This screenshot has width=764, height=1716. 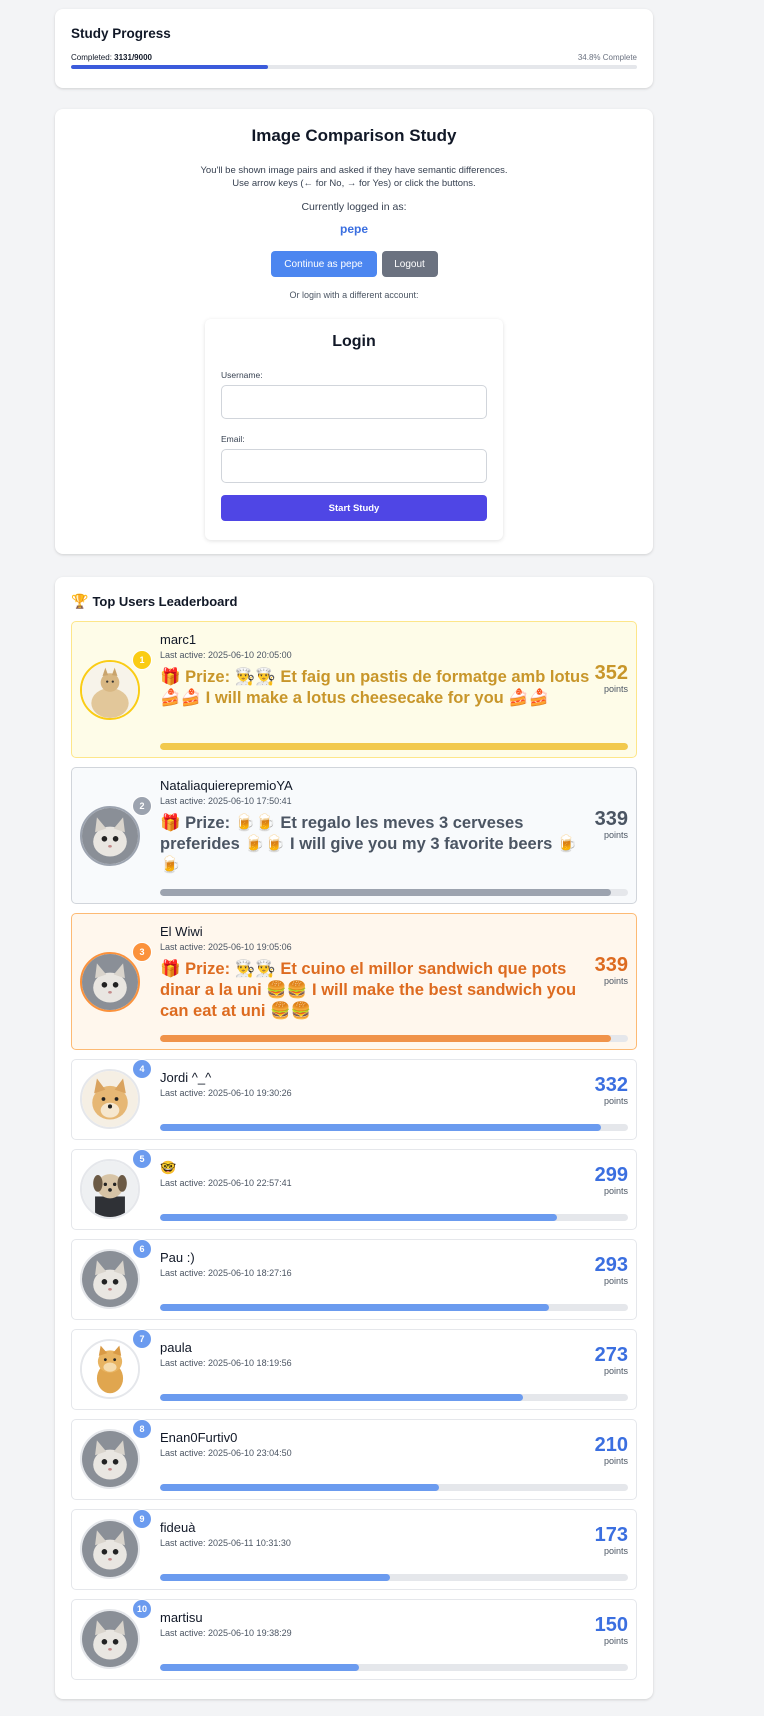 What do you see at coordinates (409, 264) in the screenshot?
I see `logout-button: Logout` at bounding box center [409, 264].